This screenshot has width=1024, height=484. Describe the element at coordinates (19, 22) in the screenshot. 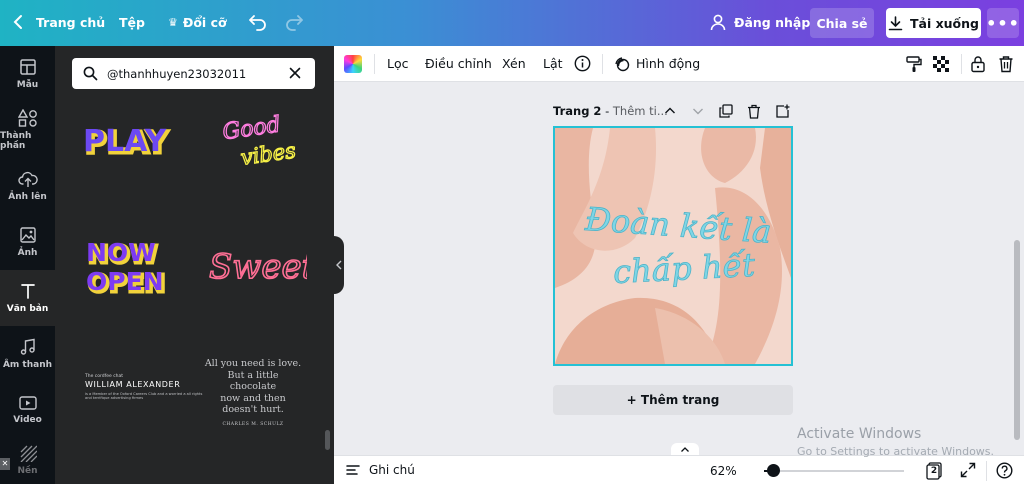

I see `back-chevron-icon` at that location.